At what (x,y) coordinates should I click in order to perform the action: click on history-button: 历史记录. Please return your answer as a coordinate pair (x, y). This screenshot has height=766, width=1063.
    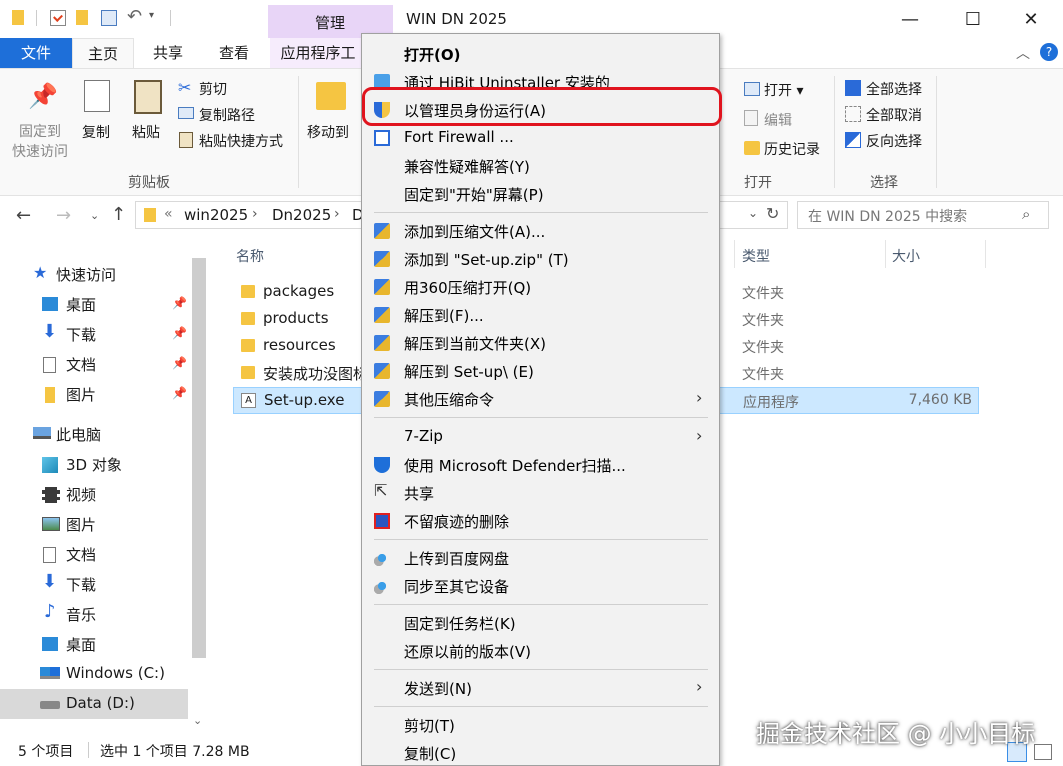
    Looking at the image, I should click on (792, 149).